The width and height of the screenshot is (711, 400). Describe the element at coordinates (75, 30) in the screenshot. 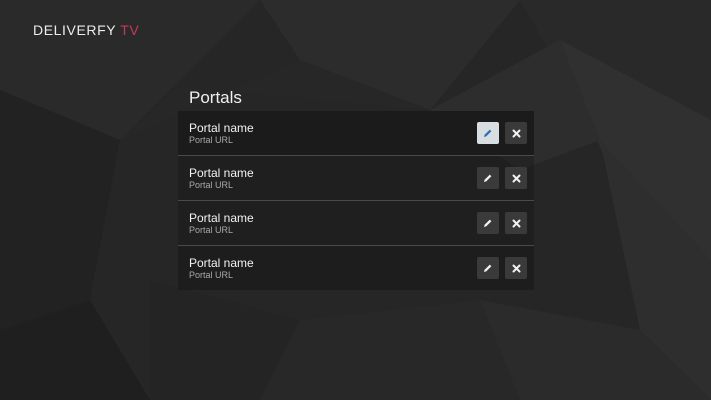

I see `brand-name: DELIVERFY` at that location.